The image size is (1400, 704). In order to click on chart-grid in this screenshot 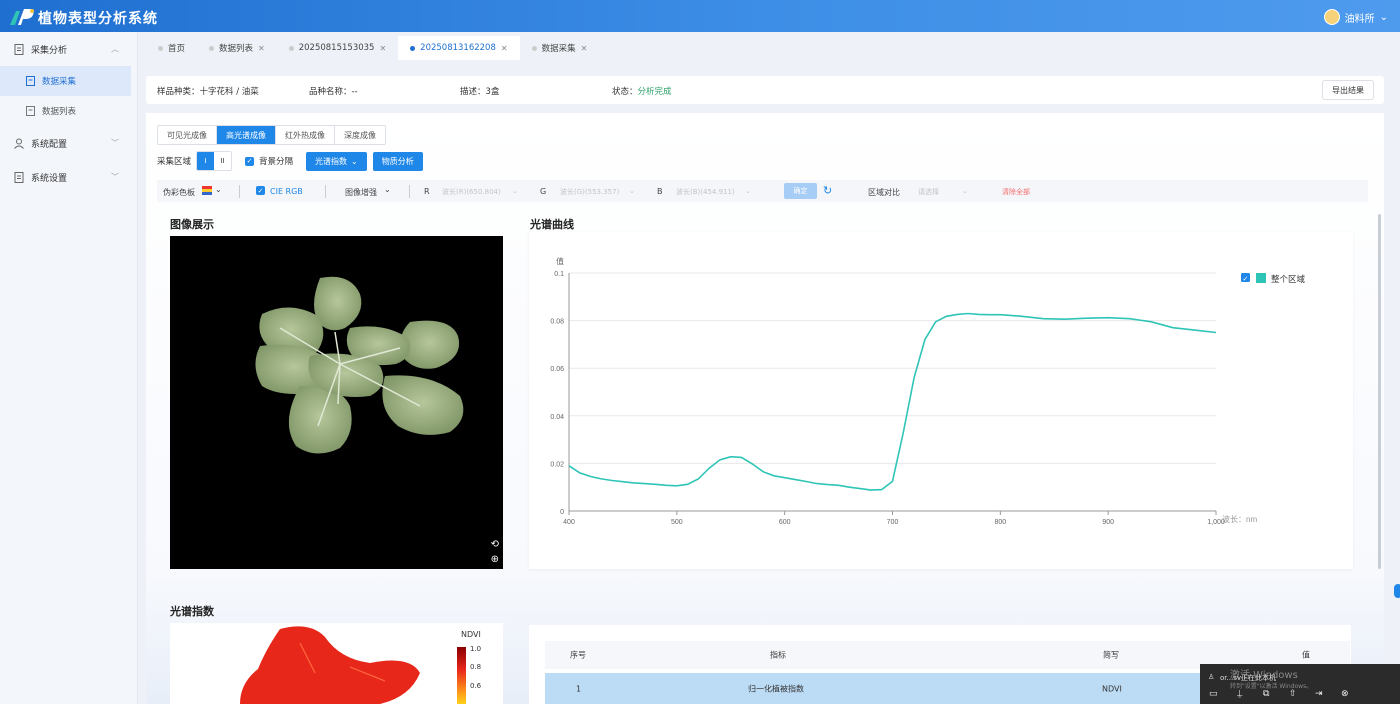, I will do `click(892, 368)`.